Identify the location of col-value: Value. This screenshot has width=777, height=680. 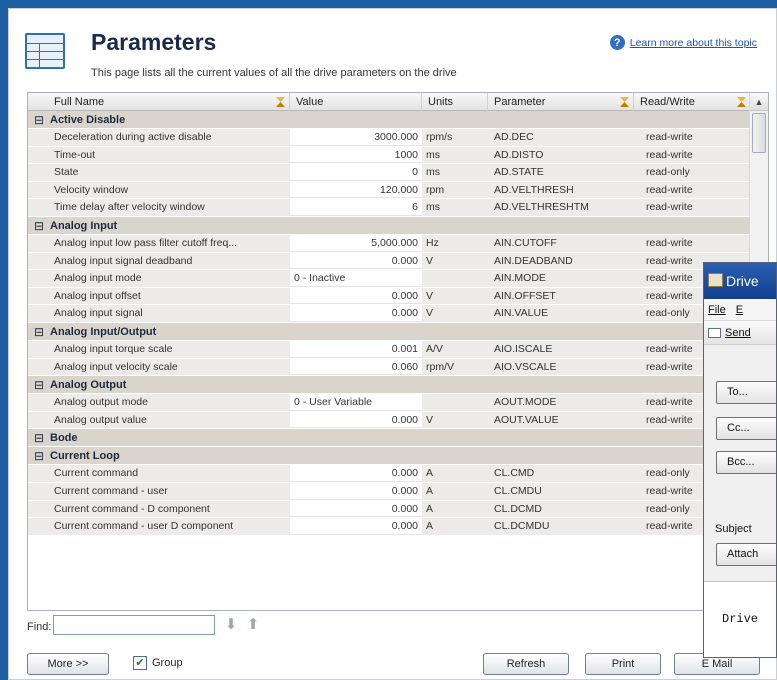
(356, 102).